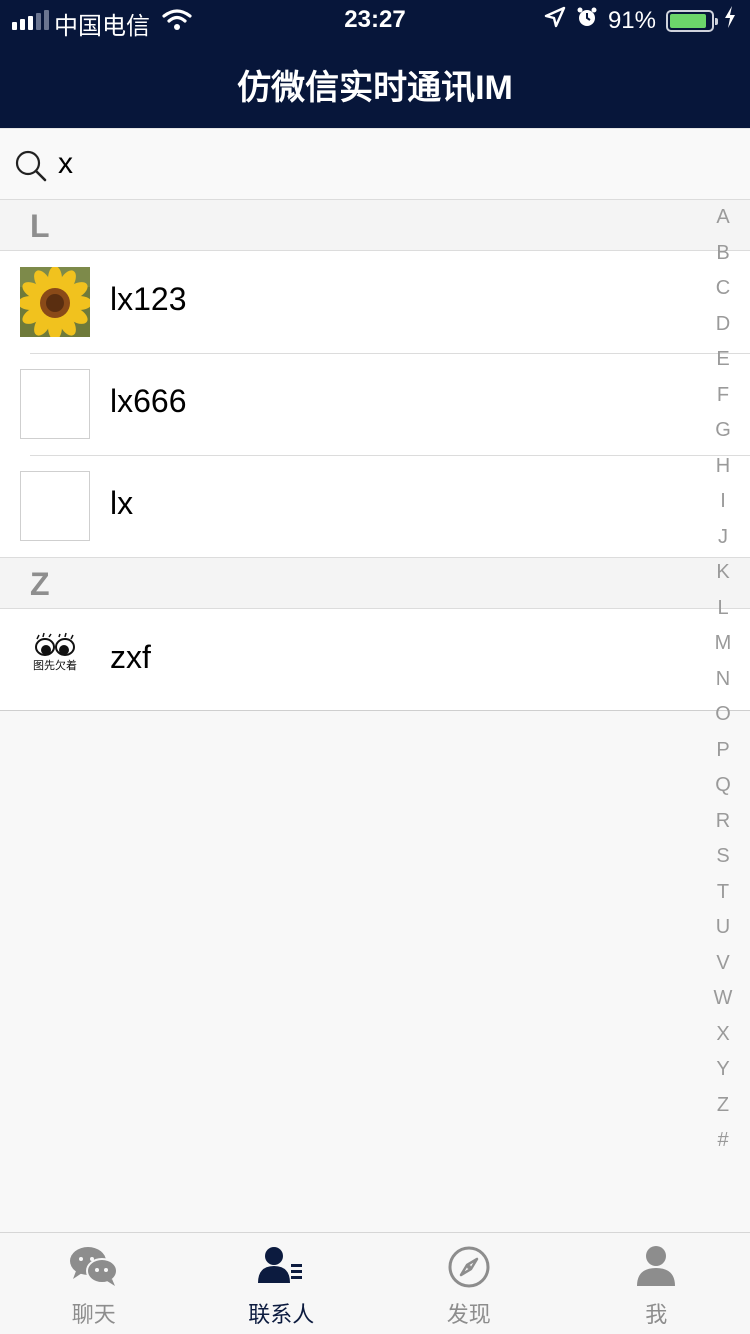  I want to click on index-letter: D, so click(723, 325).